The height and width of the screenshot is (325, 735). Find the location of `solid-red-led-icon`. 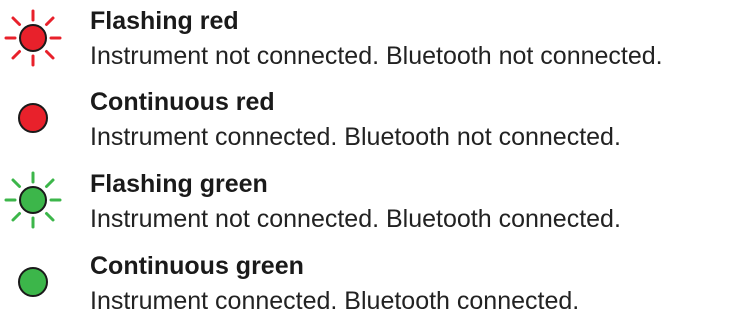

solid-red-led-icon is located at coordinates (33, 118).